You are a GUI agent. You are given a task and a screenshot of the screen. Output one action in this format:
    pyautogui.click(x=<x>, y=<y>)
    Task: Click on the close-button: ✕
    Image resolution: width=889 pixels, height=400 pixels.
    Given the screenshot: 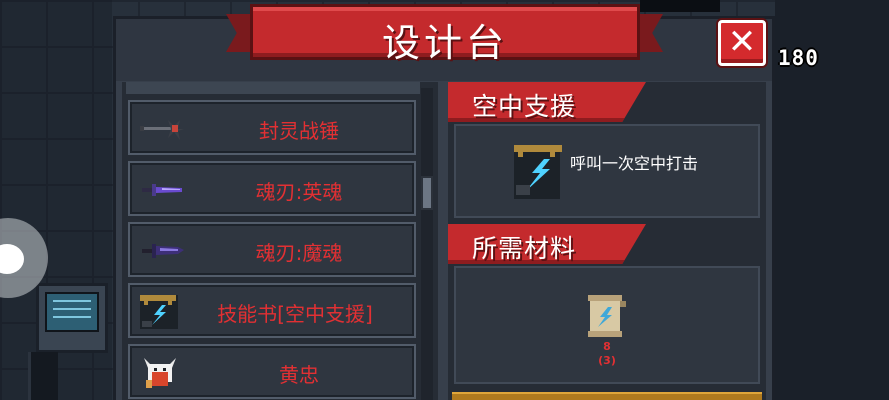 What is the action you would take?
    pyautogui.click(x=742, y=43)
    